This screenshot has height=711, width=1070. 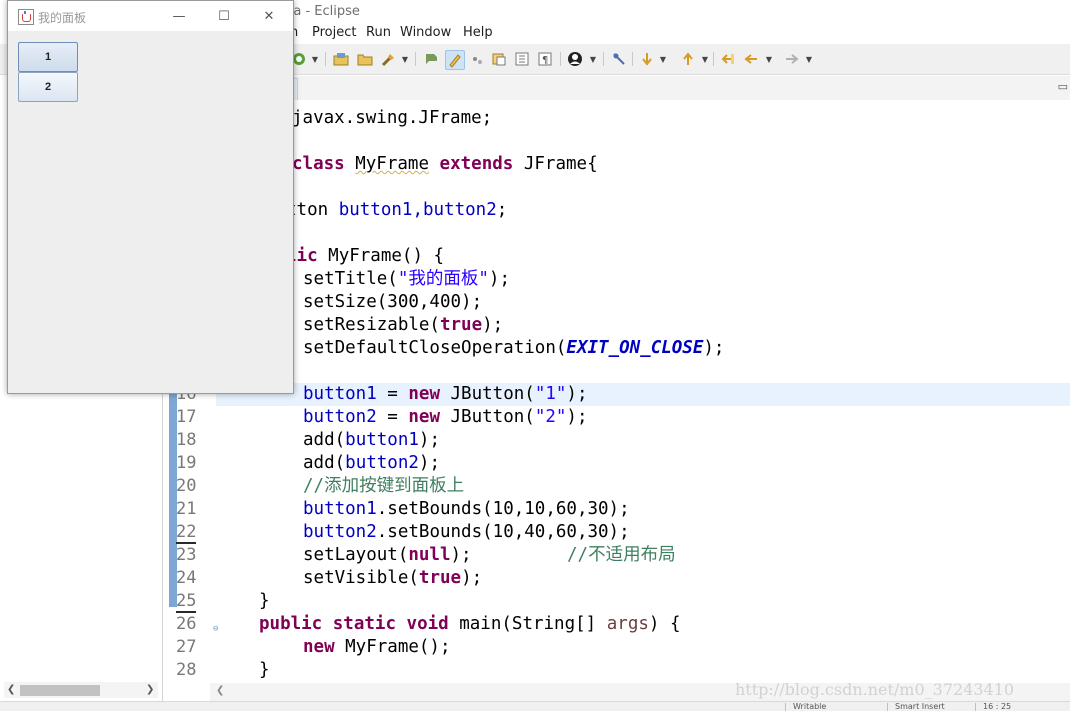 I want to click on open-folder-icon, so click(x=365, y=59).